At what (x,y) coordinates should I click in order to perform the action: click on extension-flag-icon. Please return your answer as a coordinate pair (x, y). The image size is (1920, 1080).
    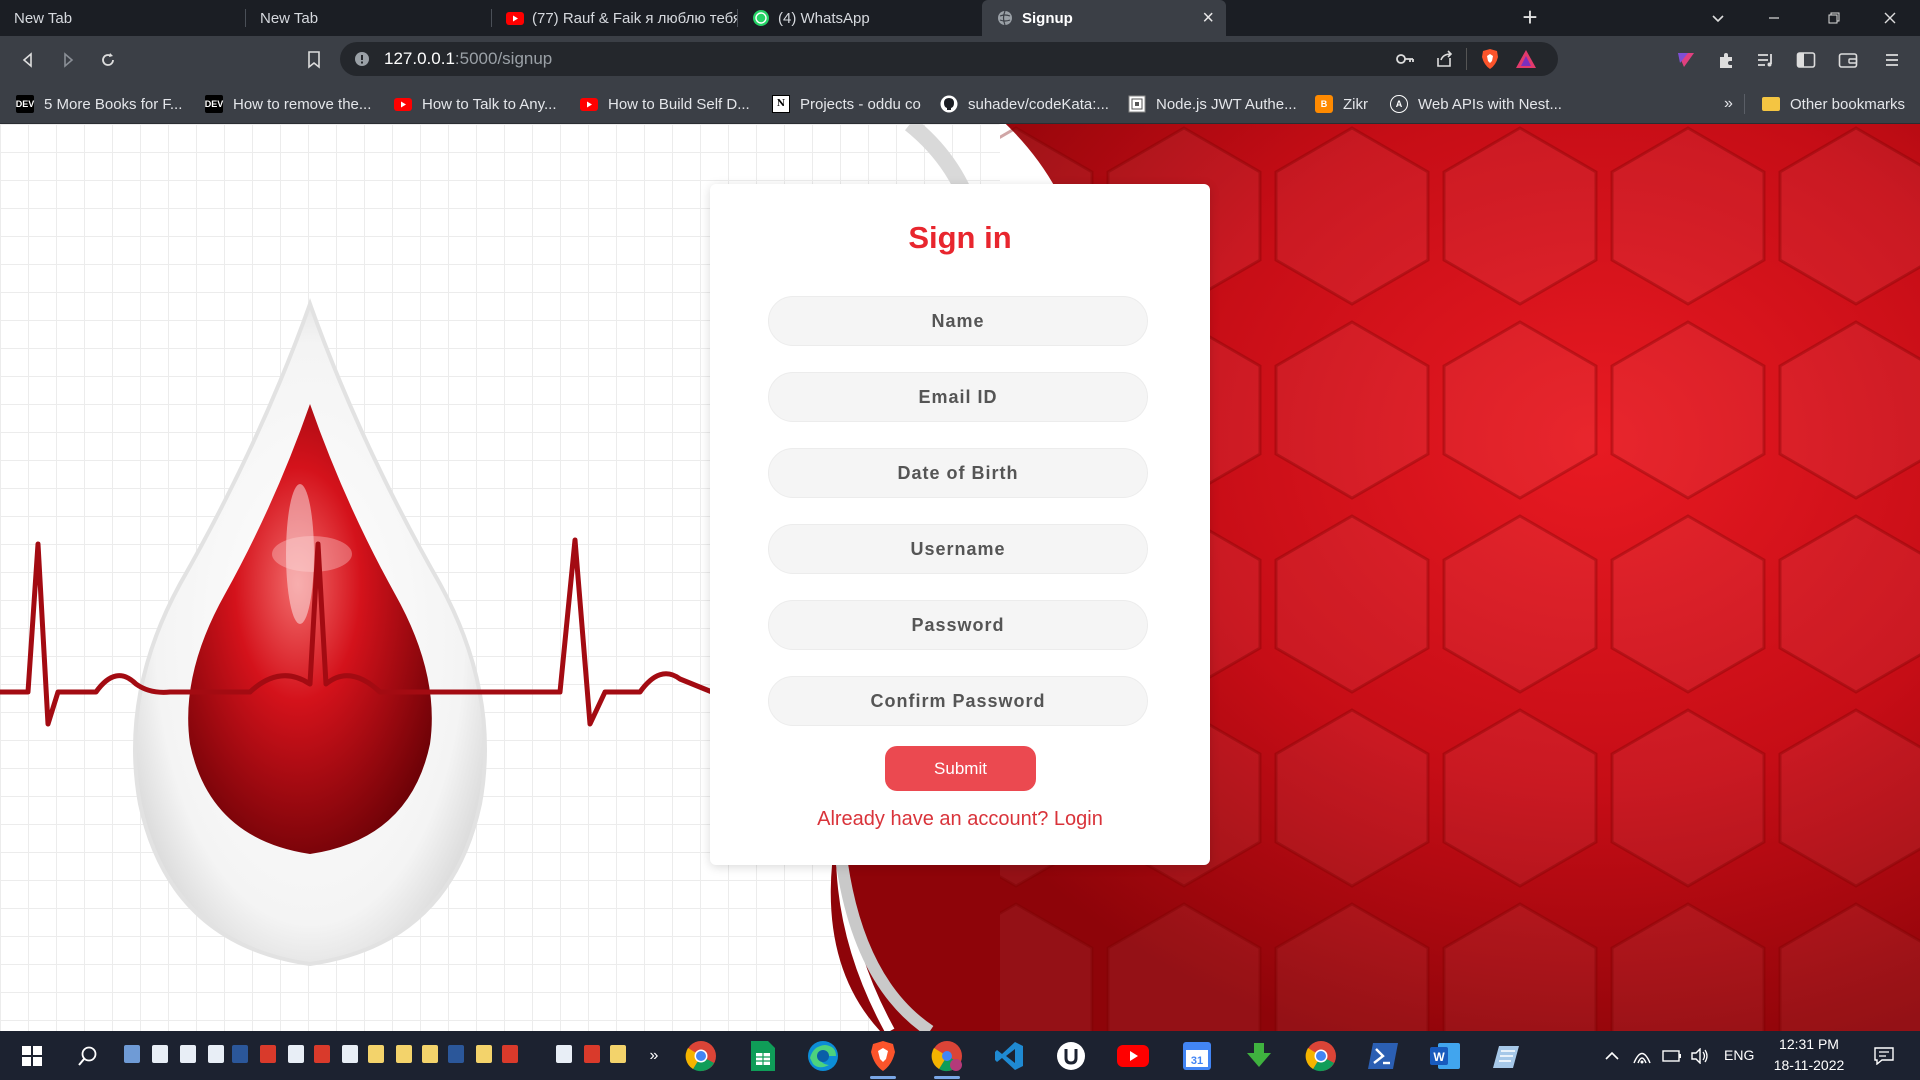
    Looking at the image, I should click on (1686, 60).